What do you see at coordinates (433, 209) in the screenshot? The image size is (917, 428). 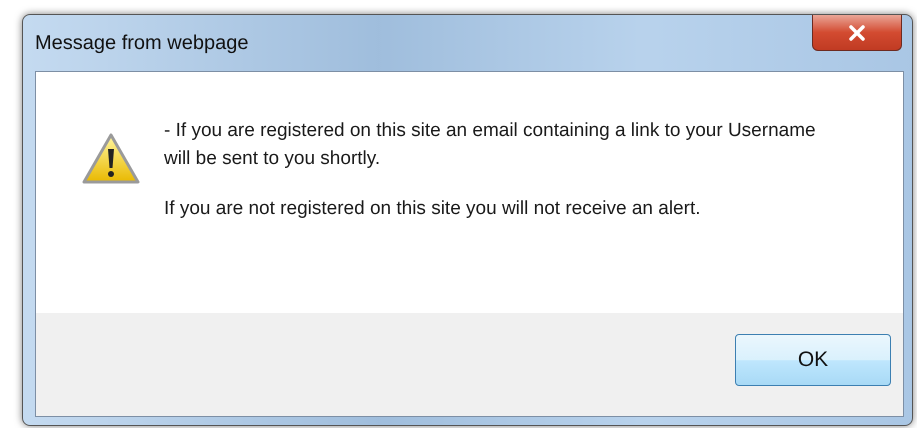 I see `message-text: If you are not registered on this site you will not receive an alert.` at bounding box center [433, 209].